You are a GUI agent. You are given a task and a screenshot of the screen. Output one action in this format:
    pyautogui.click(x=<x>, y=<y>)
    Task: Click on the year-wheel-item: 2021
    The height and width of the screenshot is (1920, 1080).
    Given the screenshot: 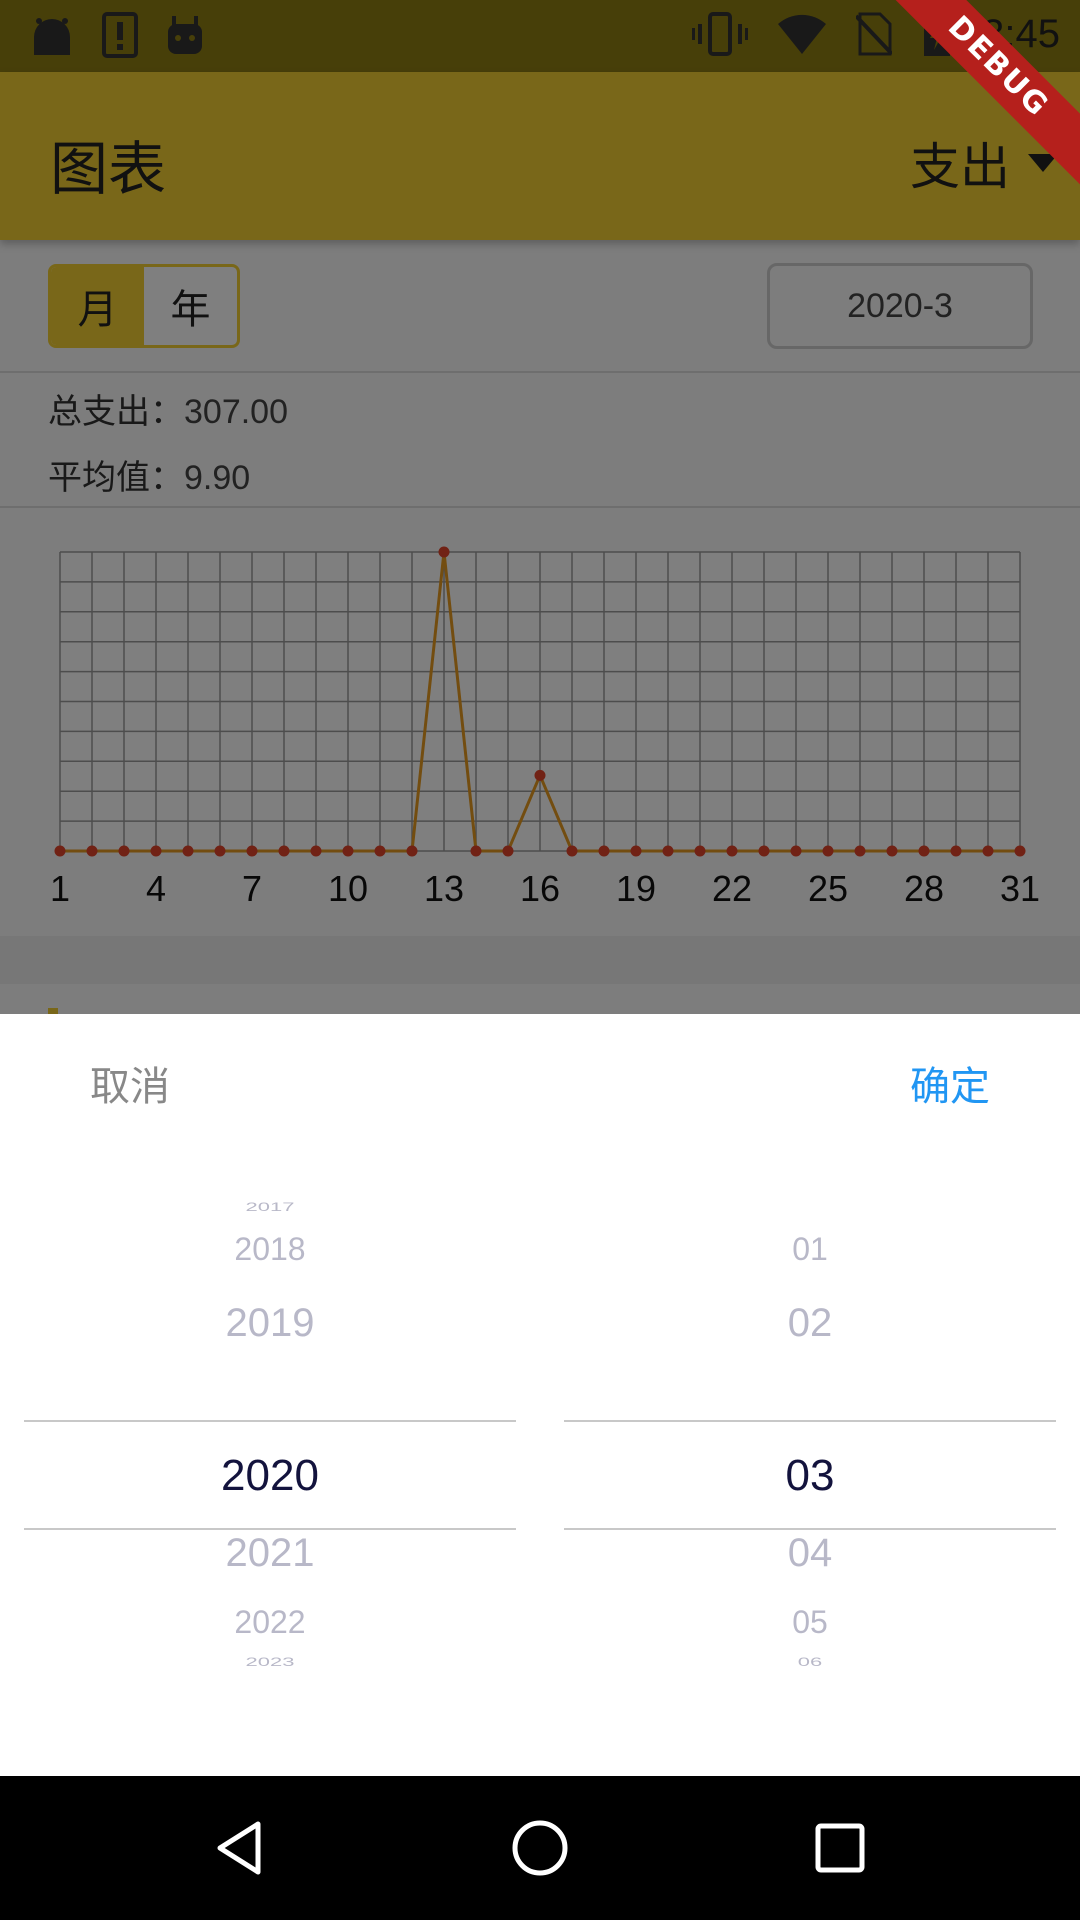 What is the action you would take?
    pyautogui.click(x=270, y=1553)
    